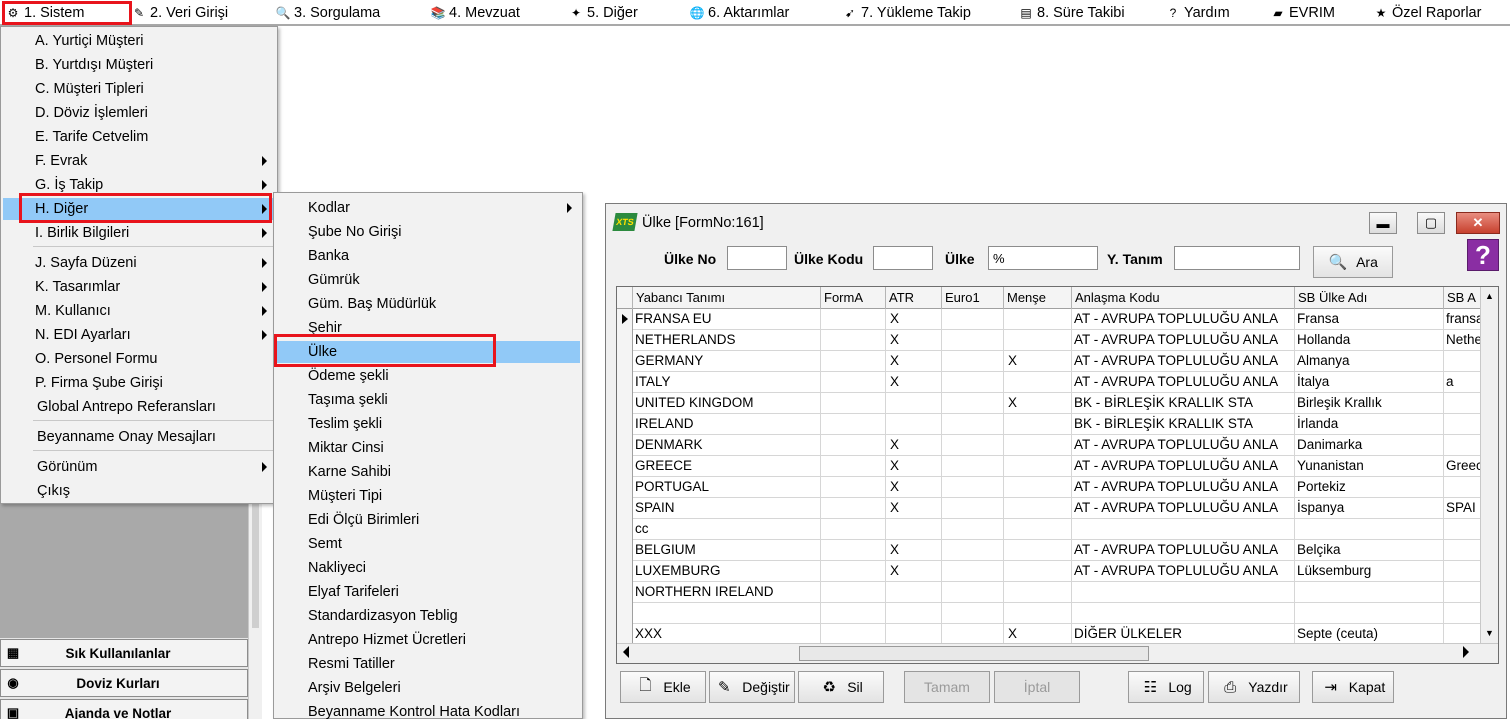 Image resolution: width=1510 pixels, height=719 pixels. I want to click on table-cell: BELGIUM, so click(727, 550).